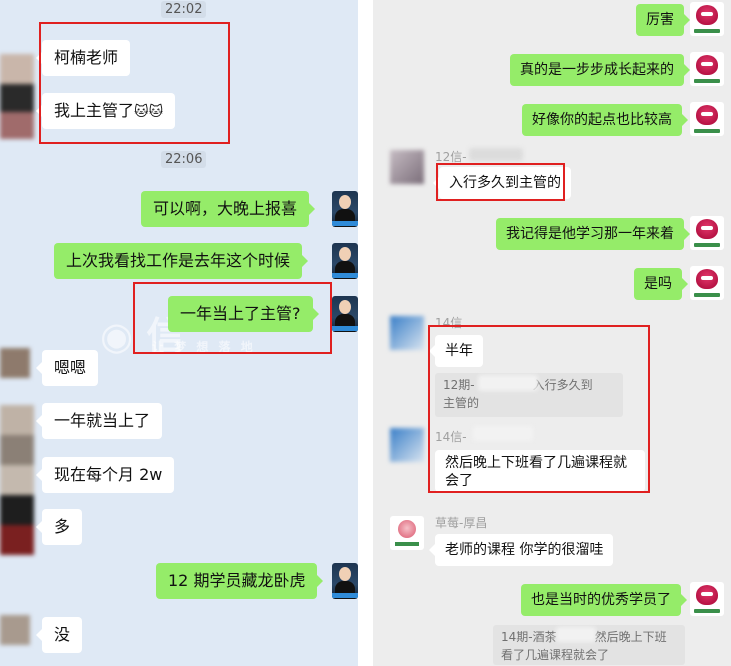 The image size is (731, 666). Describe the element at coordinates (204, 347) in the screenshot. I see `watermark-text: 让 梦 想 落 地` at that location.